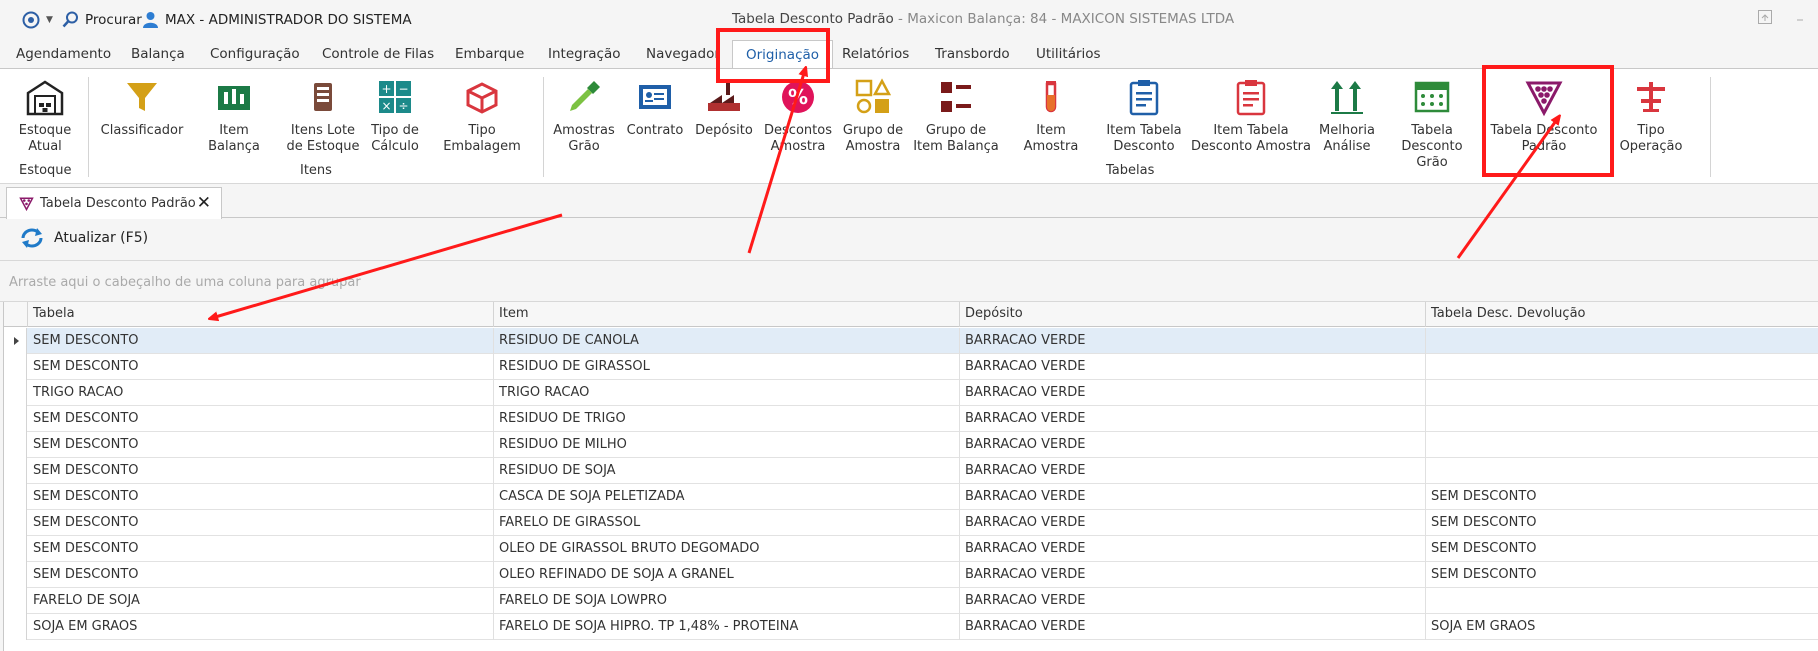  What do you see at coordinates (323, 116) in the screenshot?
I see `itens-lote-button: Itens Lote de Estoque` at bounding box center [323, 116].